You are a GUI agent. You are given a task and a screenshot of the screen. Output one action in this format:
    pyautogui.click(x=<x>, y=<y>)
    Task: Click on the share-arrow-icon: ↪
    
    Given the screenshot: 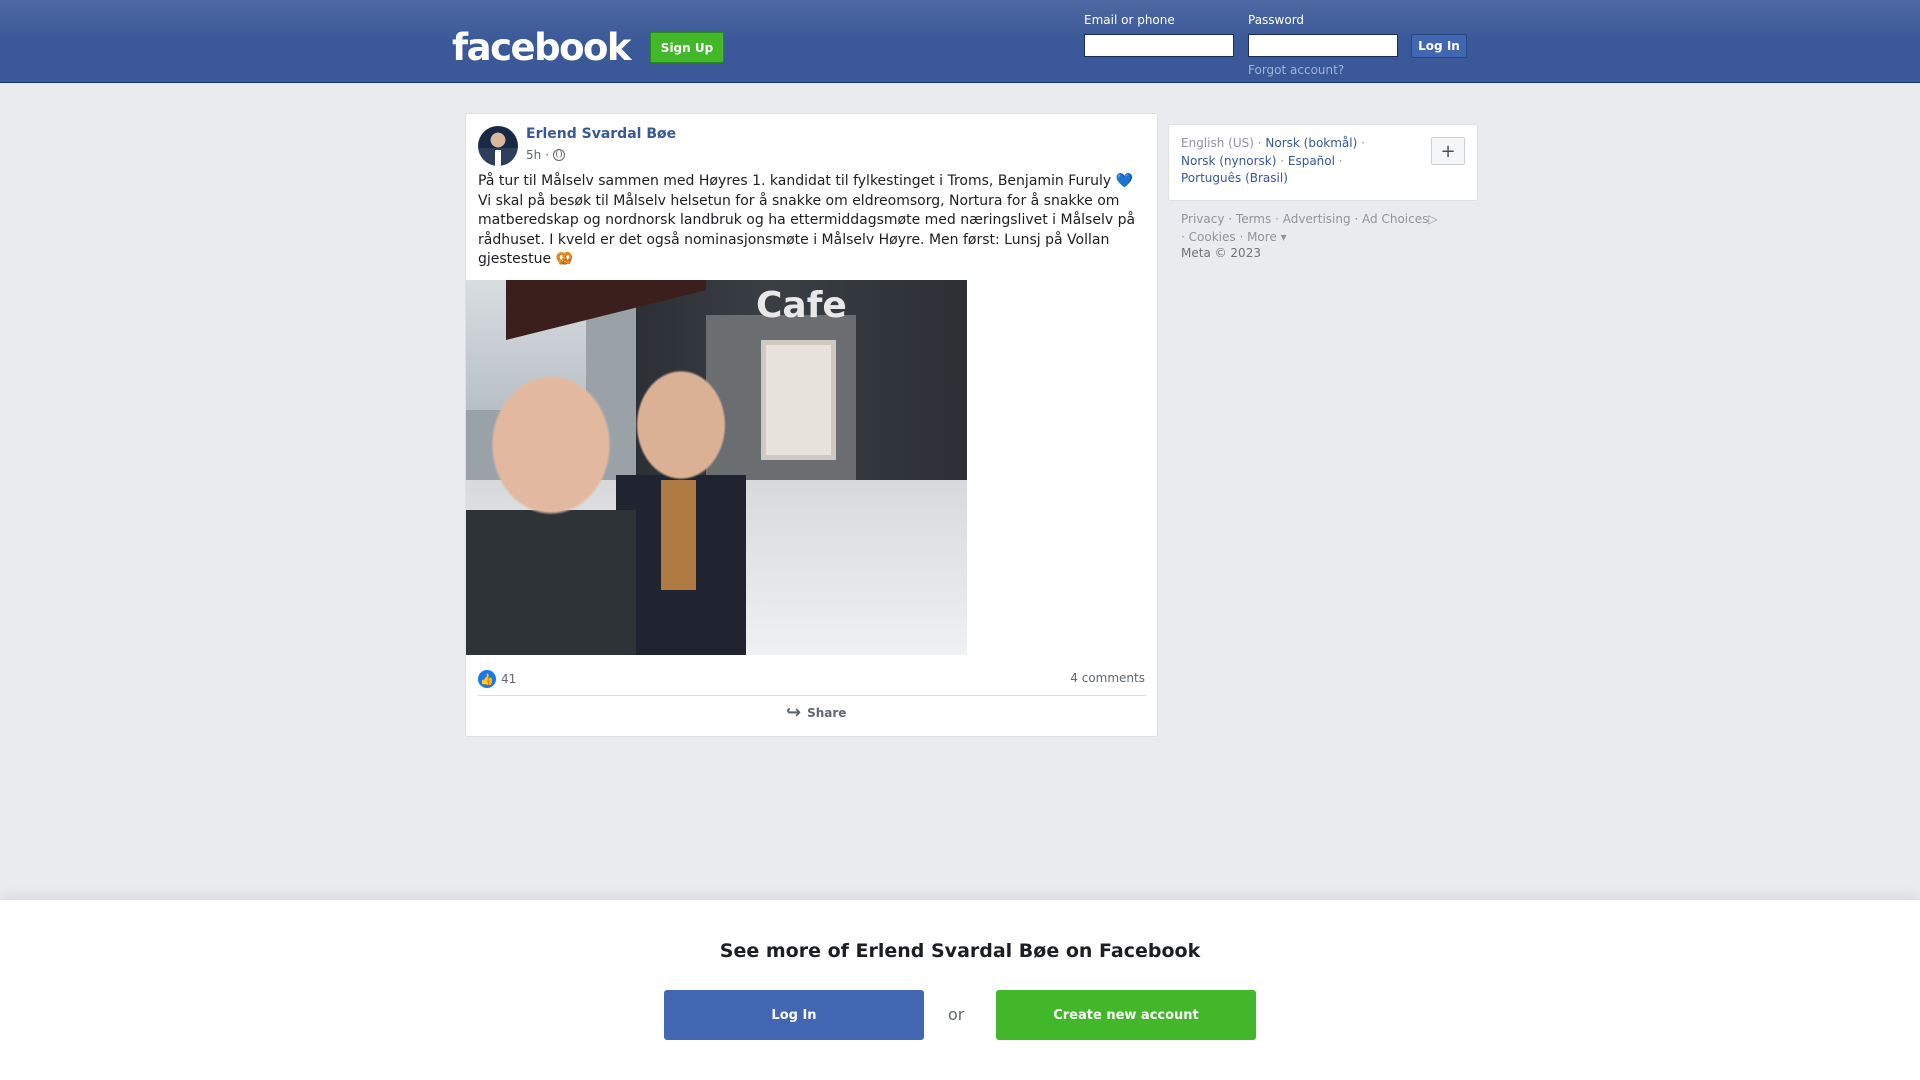 What is the action you would take?
    pyautogui.click(x=794, y=712)
    